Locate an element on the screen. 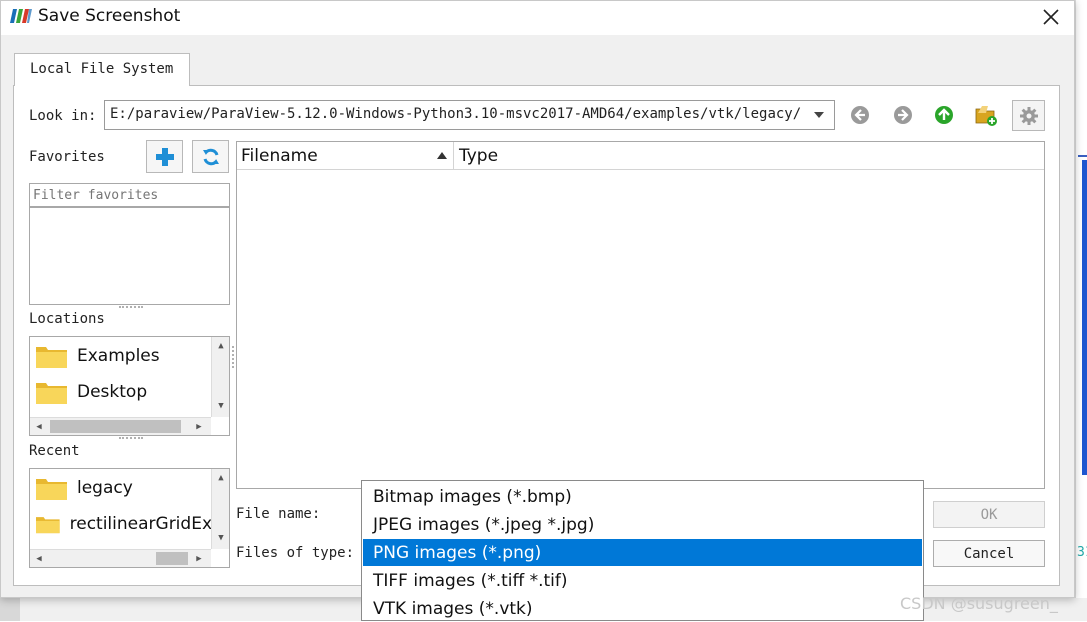 The image size is (1087, 622). file-name-label: File name: is located at coordinates (278, 514).